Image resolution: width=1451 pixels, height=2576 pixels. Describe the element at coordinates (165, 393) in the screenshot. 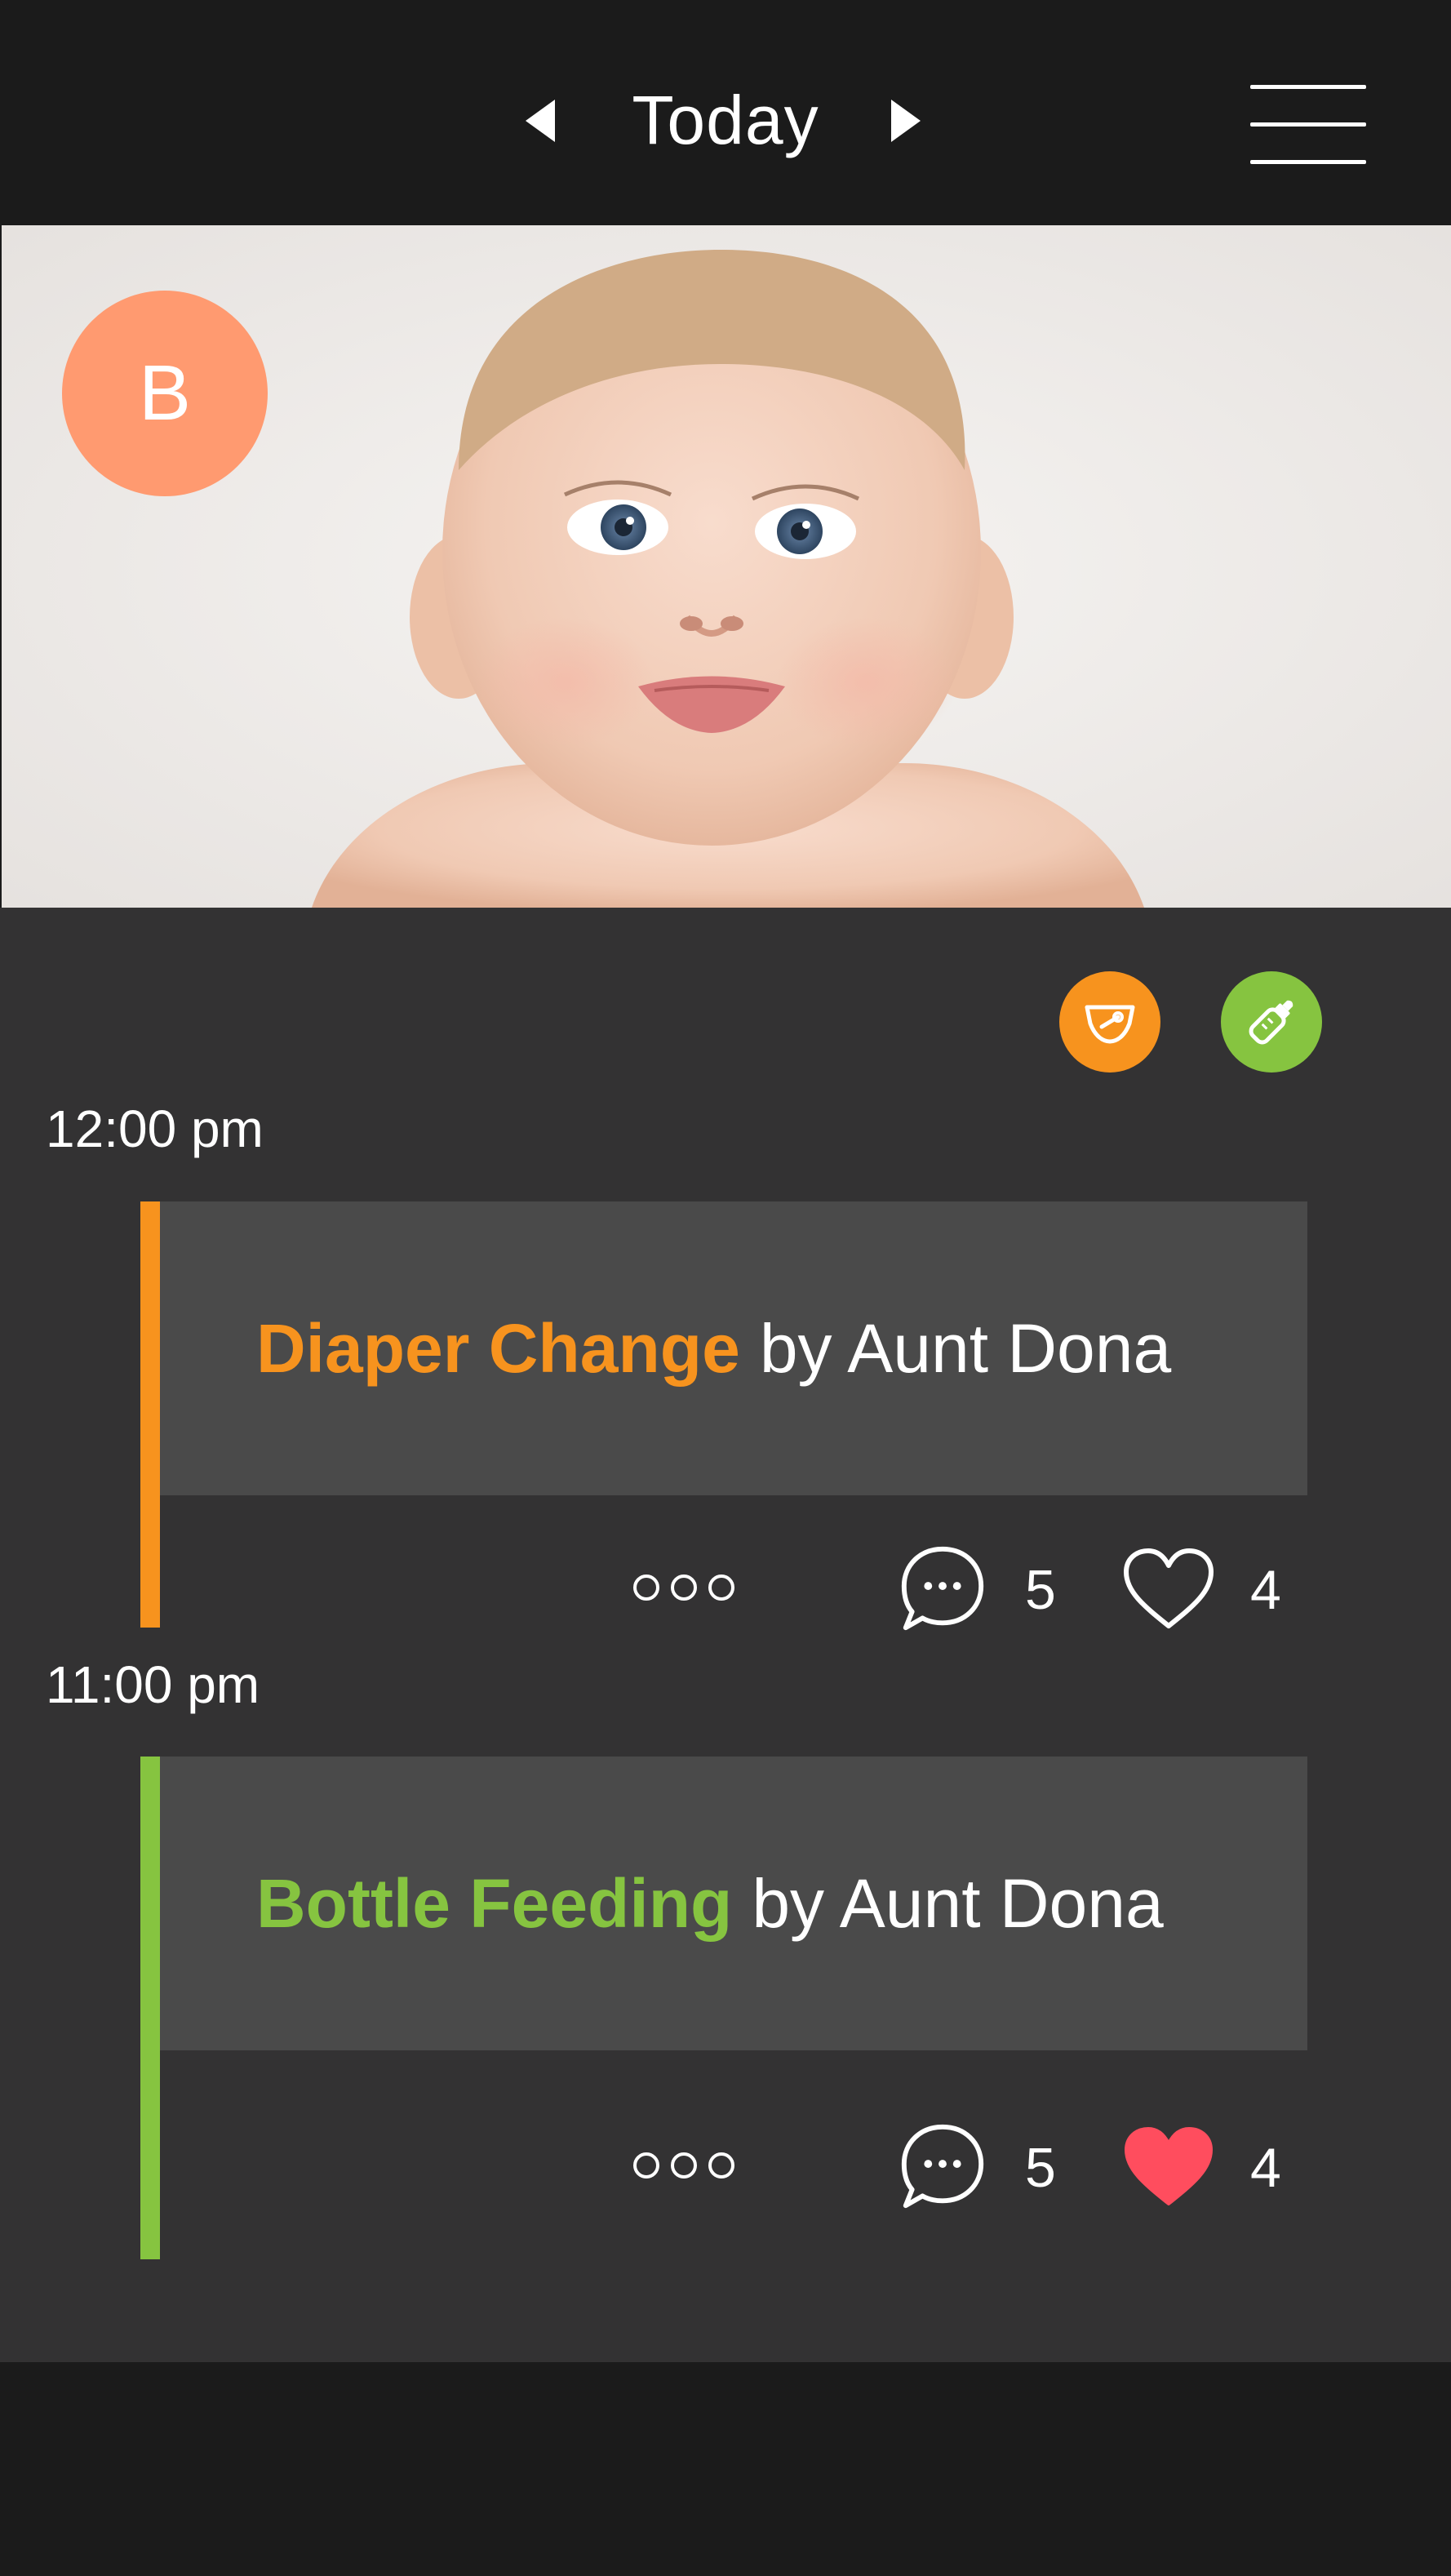

I see `baby-avatar: B` at that location.